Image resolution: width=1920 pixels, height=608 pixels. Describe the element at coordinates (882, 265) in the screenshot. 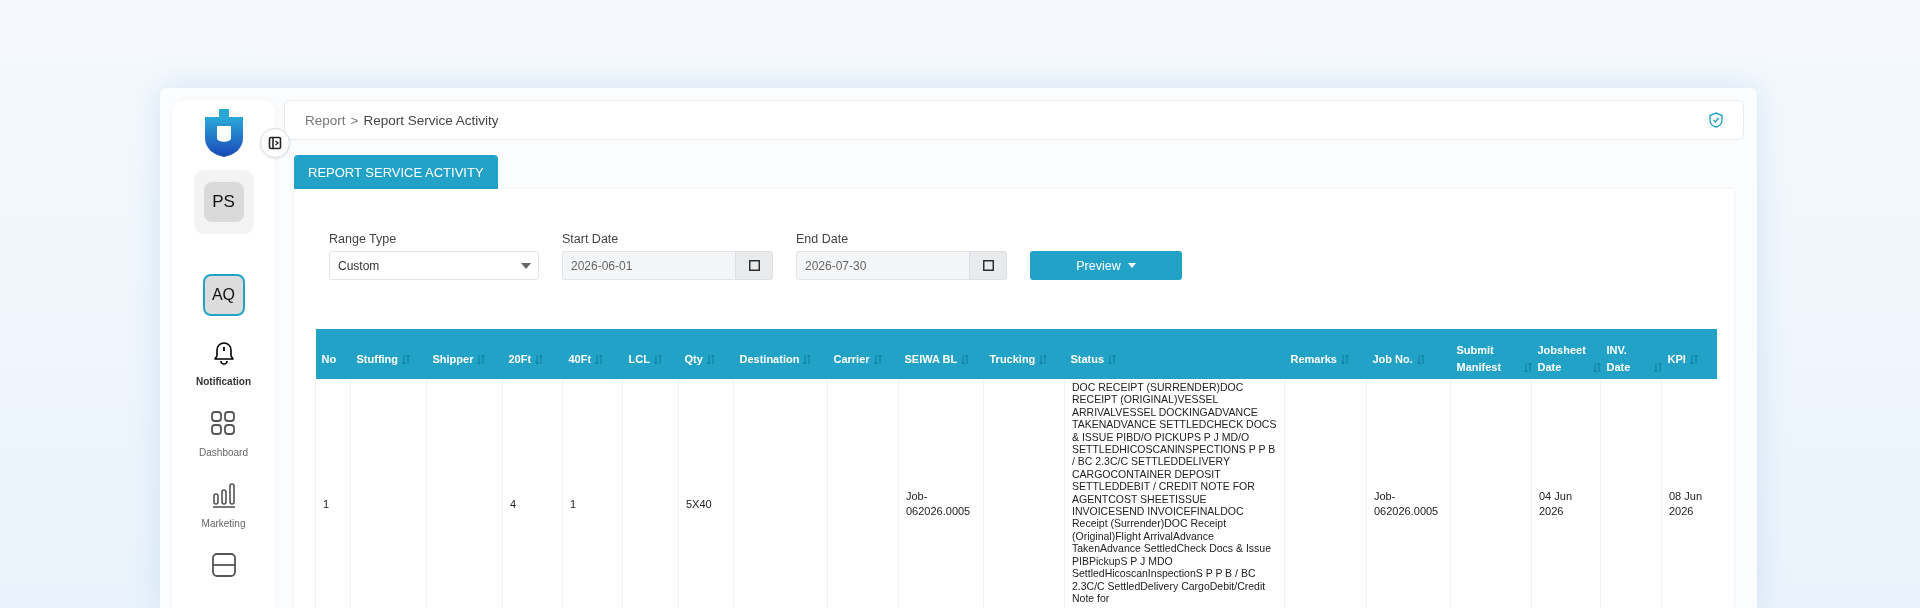

I see `date-field: 2026-07-30` at that location.